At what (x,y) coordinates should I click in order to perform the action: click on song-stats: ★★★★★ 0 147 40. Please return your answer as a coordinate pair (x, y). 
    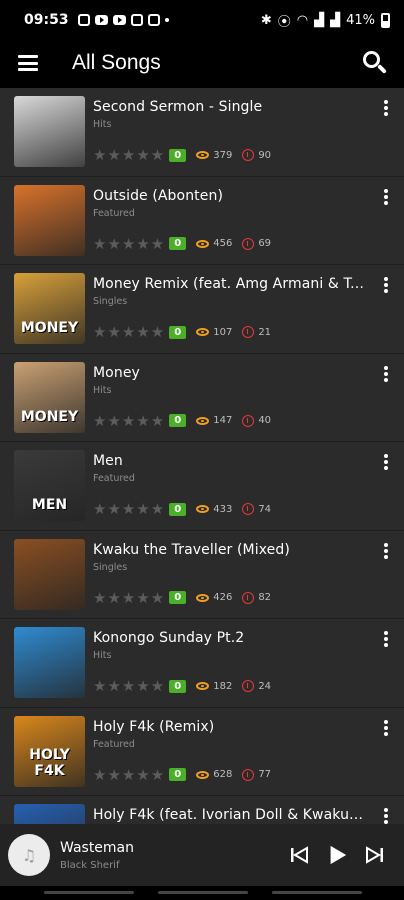
    Looking at the image, I should click on (182, 421).